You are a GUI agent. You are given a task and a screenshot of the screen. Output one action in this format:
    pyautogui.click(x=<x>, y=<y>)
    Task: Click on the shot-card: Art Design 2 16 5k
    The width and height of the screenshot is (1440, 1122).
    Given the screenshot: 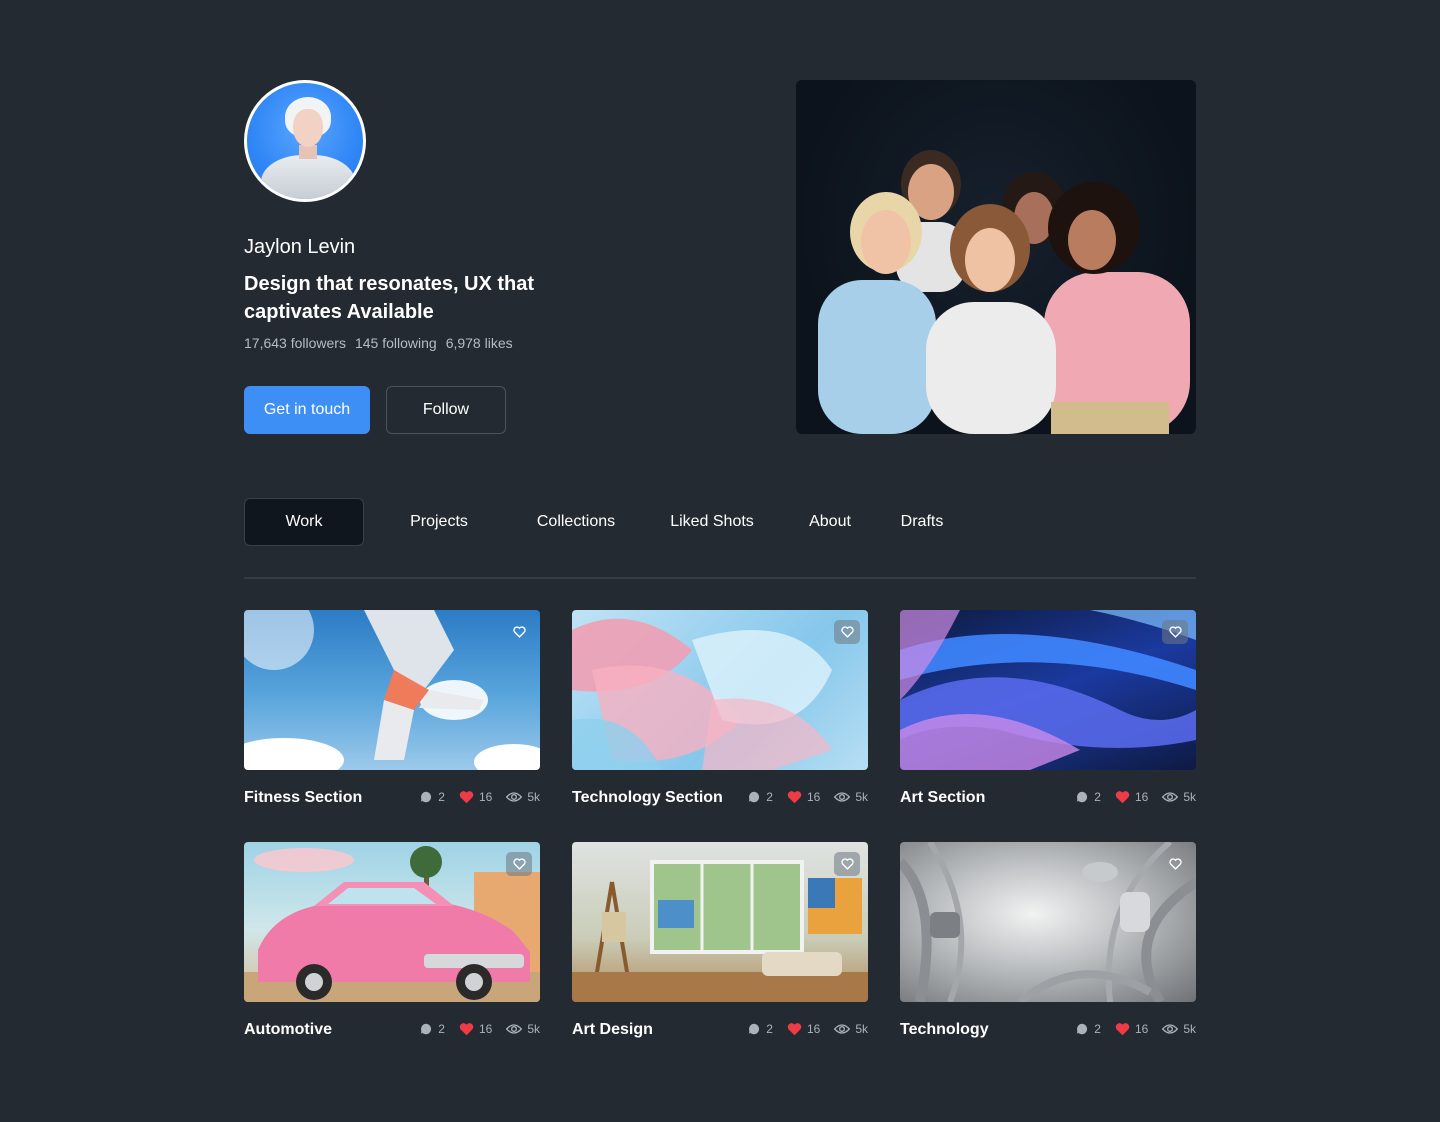 What is the action you would take?
    pyautogui.click(x=720, y=950)
    